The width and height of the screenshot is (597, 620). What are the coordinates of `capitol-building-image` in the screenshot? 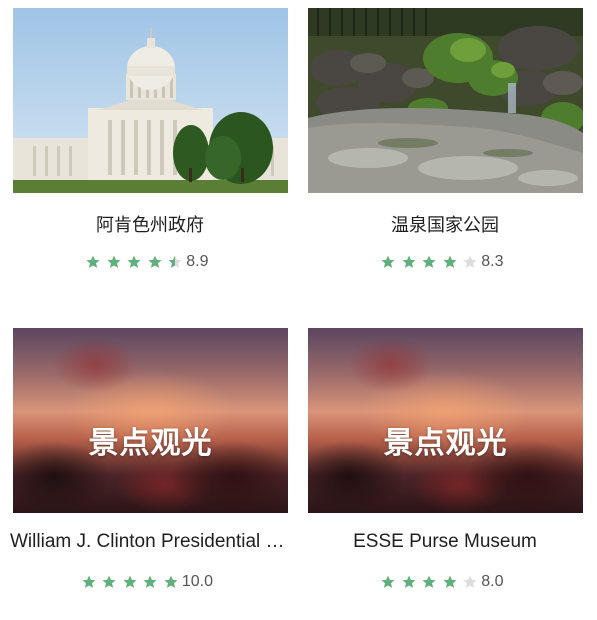 It's located at (150, 100).